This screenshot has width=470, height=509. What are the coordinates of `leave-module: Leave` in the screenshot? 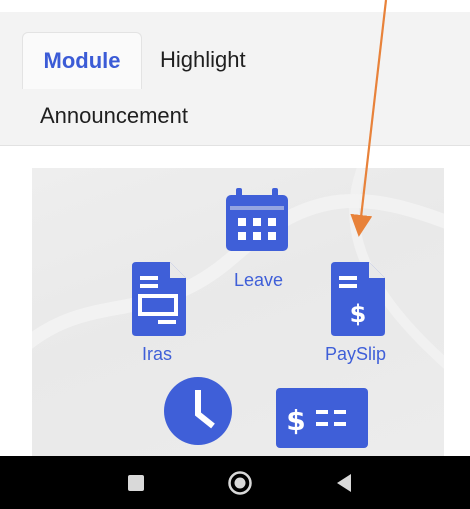 It's located at (257, 238).